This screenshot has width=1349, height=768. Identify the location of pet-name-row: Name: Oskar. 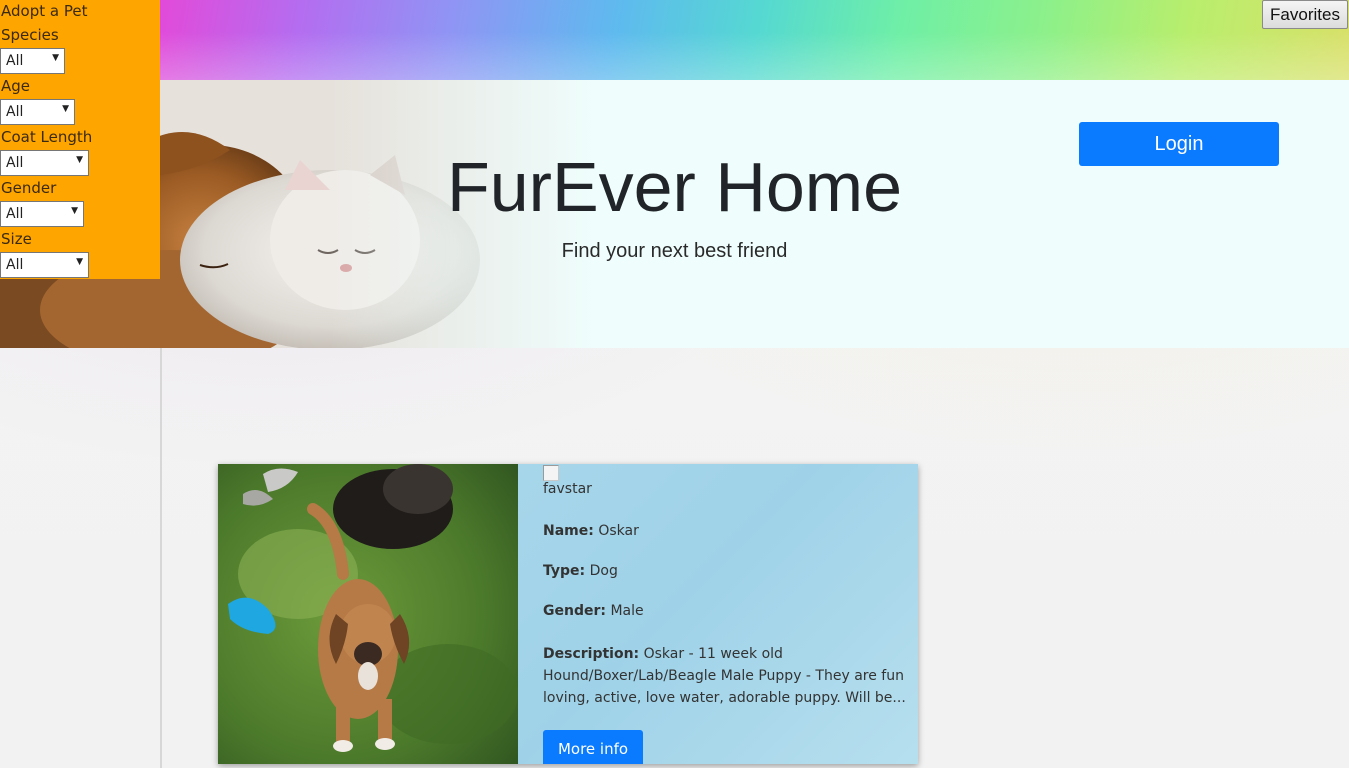
(591, 531).